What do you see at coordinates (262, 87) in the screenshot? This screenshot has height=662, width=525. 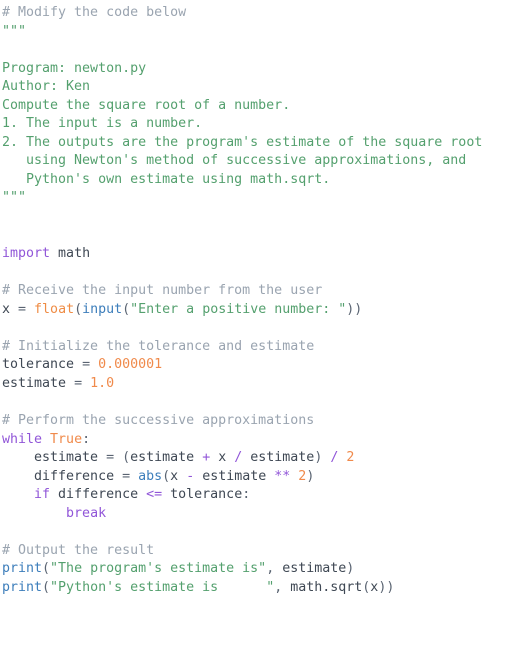 I see `code-line: Author: Ken` at bounding box center [262, 87].